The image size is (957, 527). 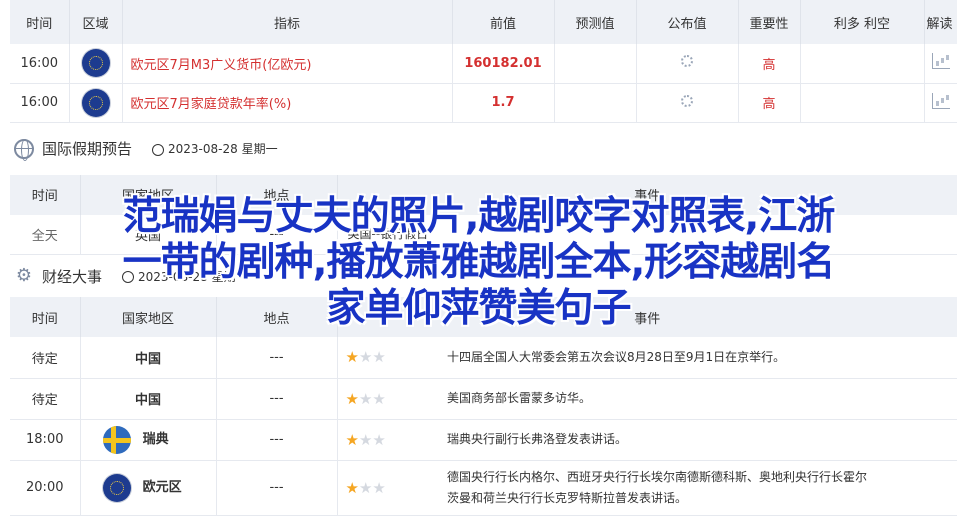 I want to click on calendar-indicator-link: 欧元区7月M3广义货币(亿欧元), so click(x=287, y=64).